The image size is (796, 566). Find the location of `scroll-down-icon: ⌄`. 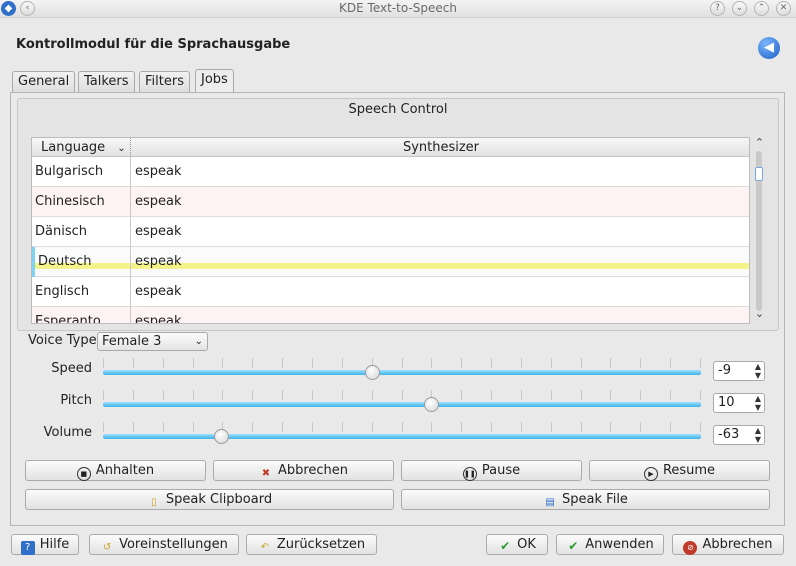

scroll-down-icon: ⌄ is located at coordinates (759, 313).